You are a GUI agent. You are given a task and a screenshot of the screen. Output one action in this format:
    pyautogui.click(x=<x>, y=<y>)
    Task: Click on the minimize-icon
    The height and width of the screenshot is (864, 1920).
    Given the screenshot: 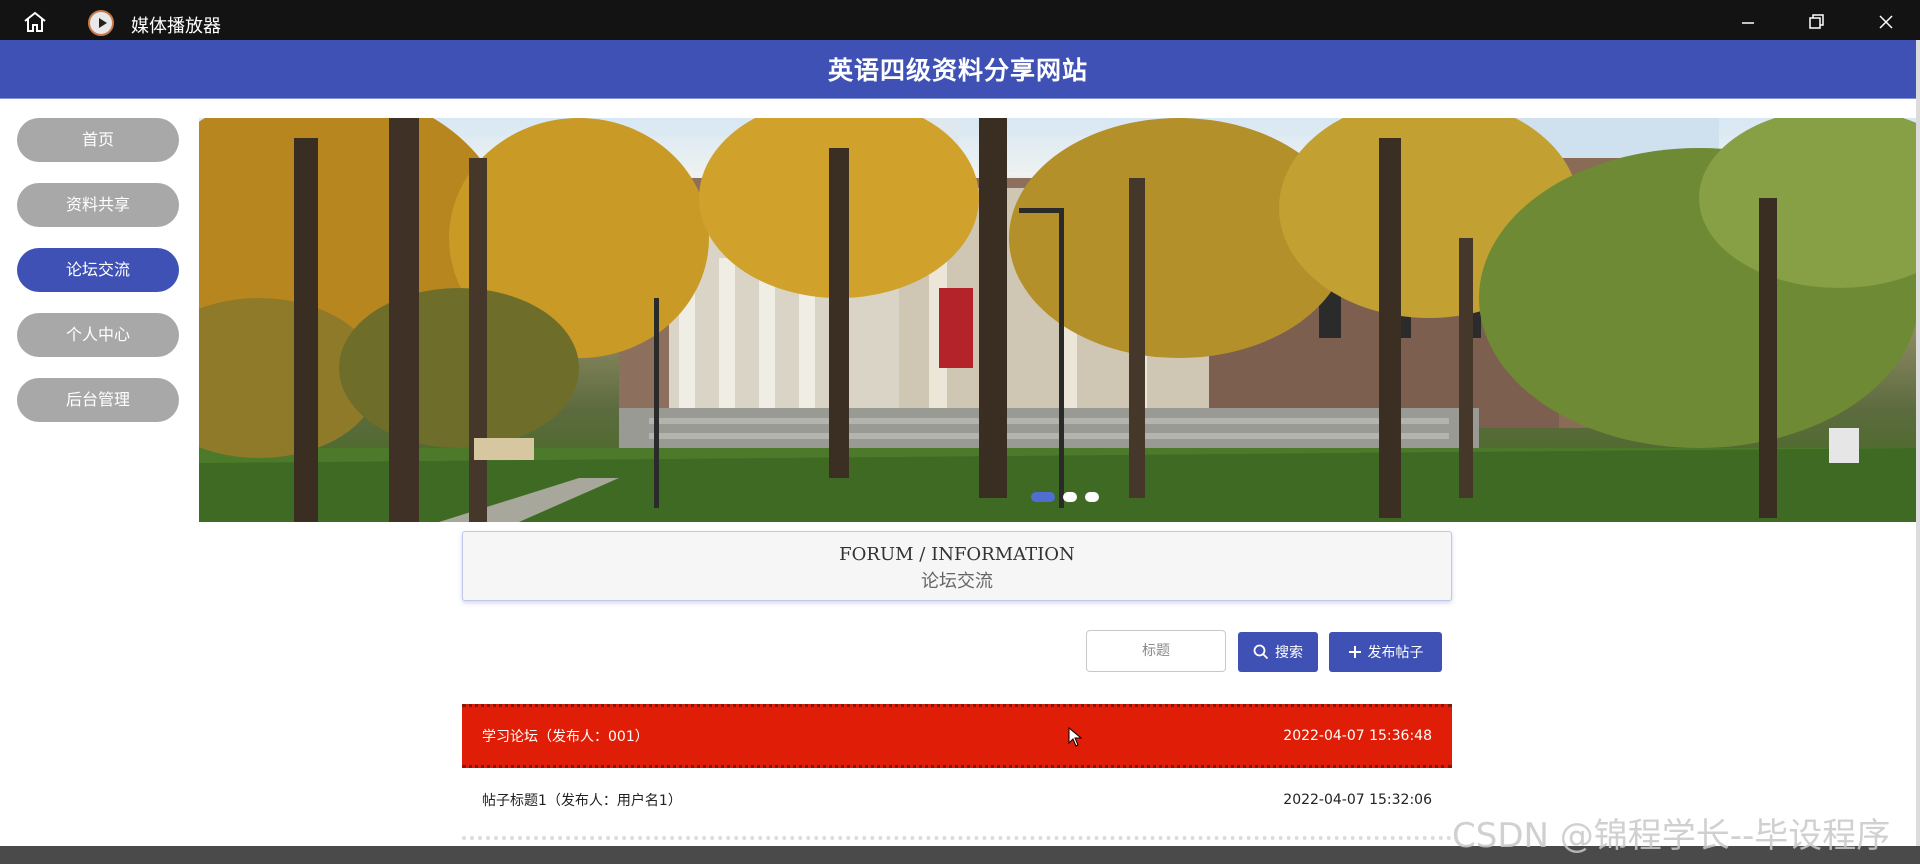 What is the action you would take?
    pyautogui.click(x=1748, y=22)
    